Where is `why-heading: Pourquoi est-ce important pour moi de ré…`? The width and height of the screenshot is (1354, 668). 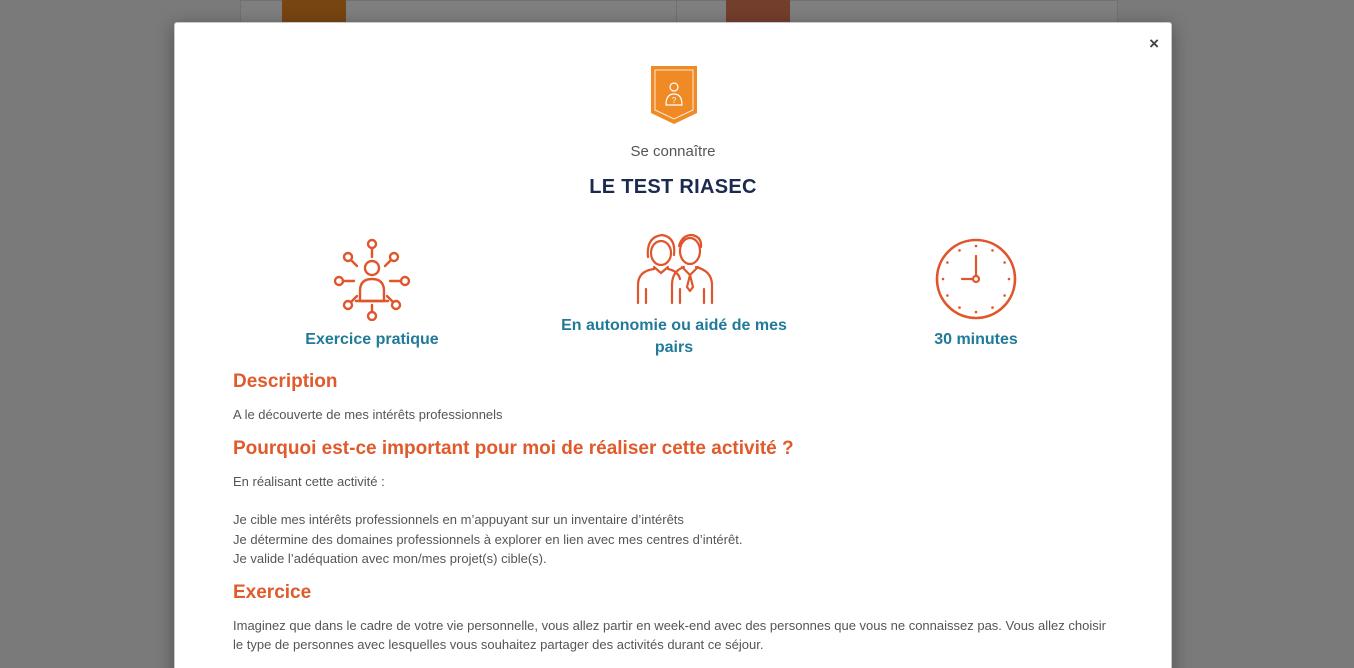
why-heading: Pourquoi est-ce important pour moi de ré… is located at coordinates (513, 448).